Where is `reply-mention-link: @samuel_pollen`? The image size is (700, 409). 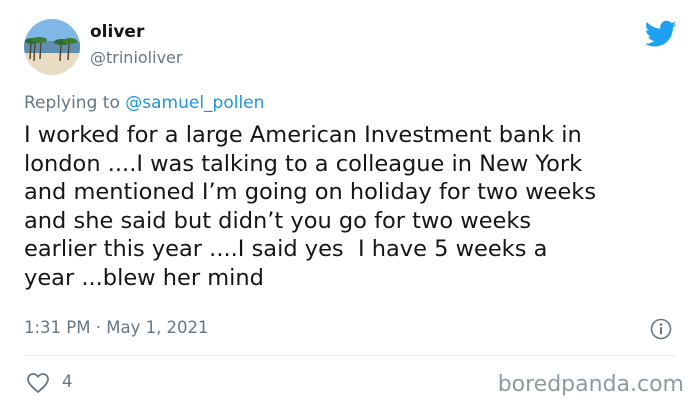 reply-mention-link: @samuel_pollen is located at coordinates (194, 103).